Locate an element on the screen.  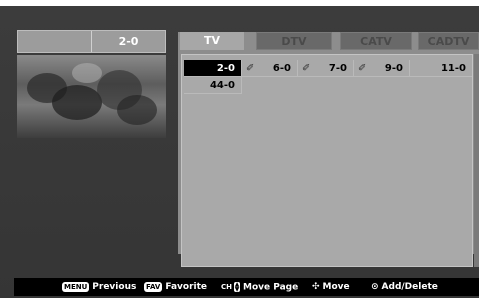
channel-cell: ✐ 9-0 is located at coordinates (382, 68).